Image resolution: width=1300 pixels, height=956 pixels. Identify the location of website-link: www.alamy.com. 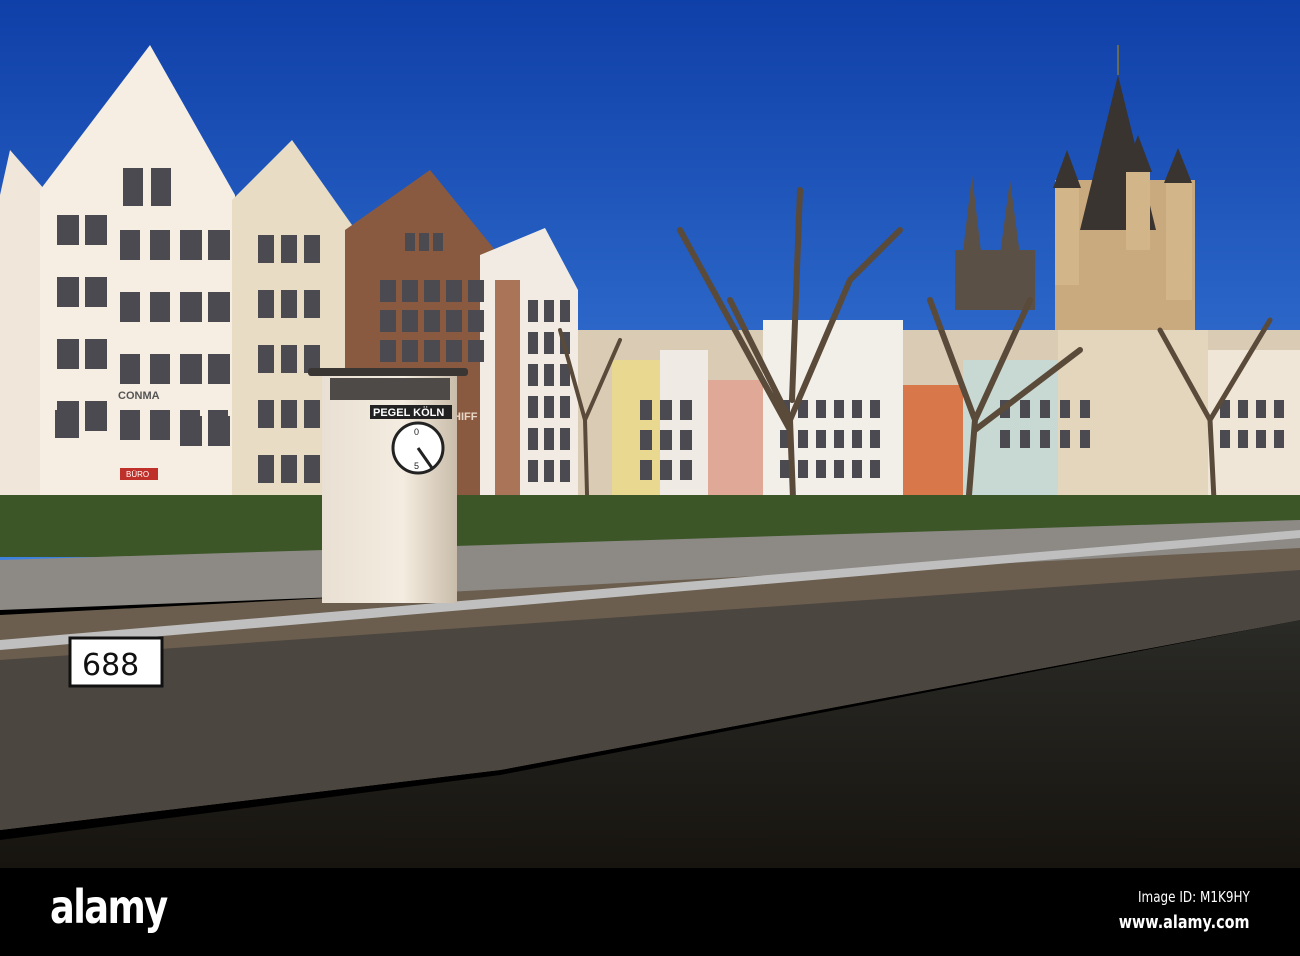
(1184, 922).